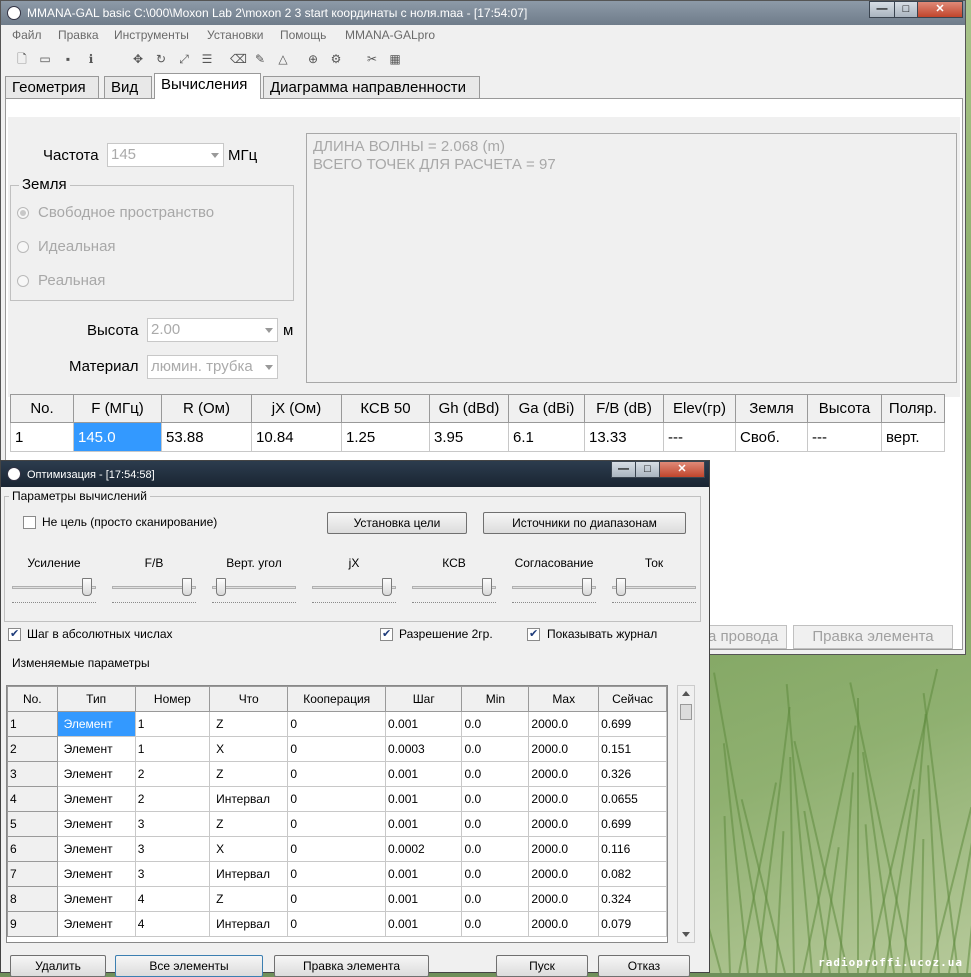 This screenshot has width=971, height=977. What do you see at coordinates (249, 749) in the screenshot?
I see `params-cell: X` at bounding box center [249, 749].